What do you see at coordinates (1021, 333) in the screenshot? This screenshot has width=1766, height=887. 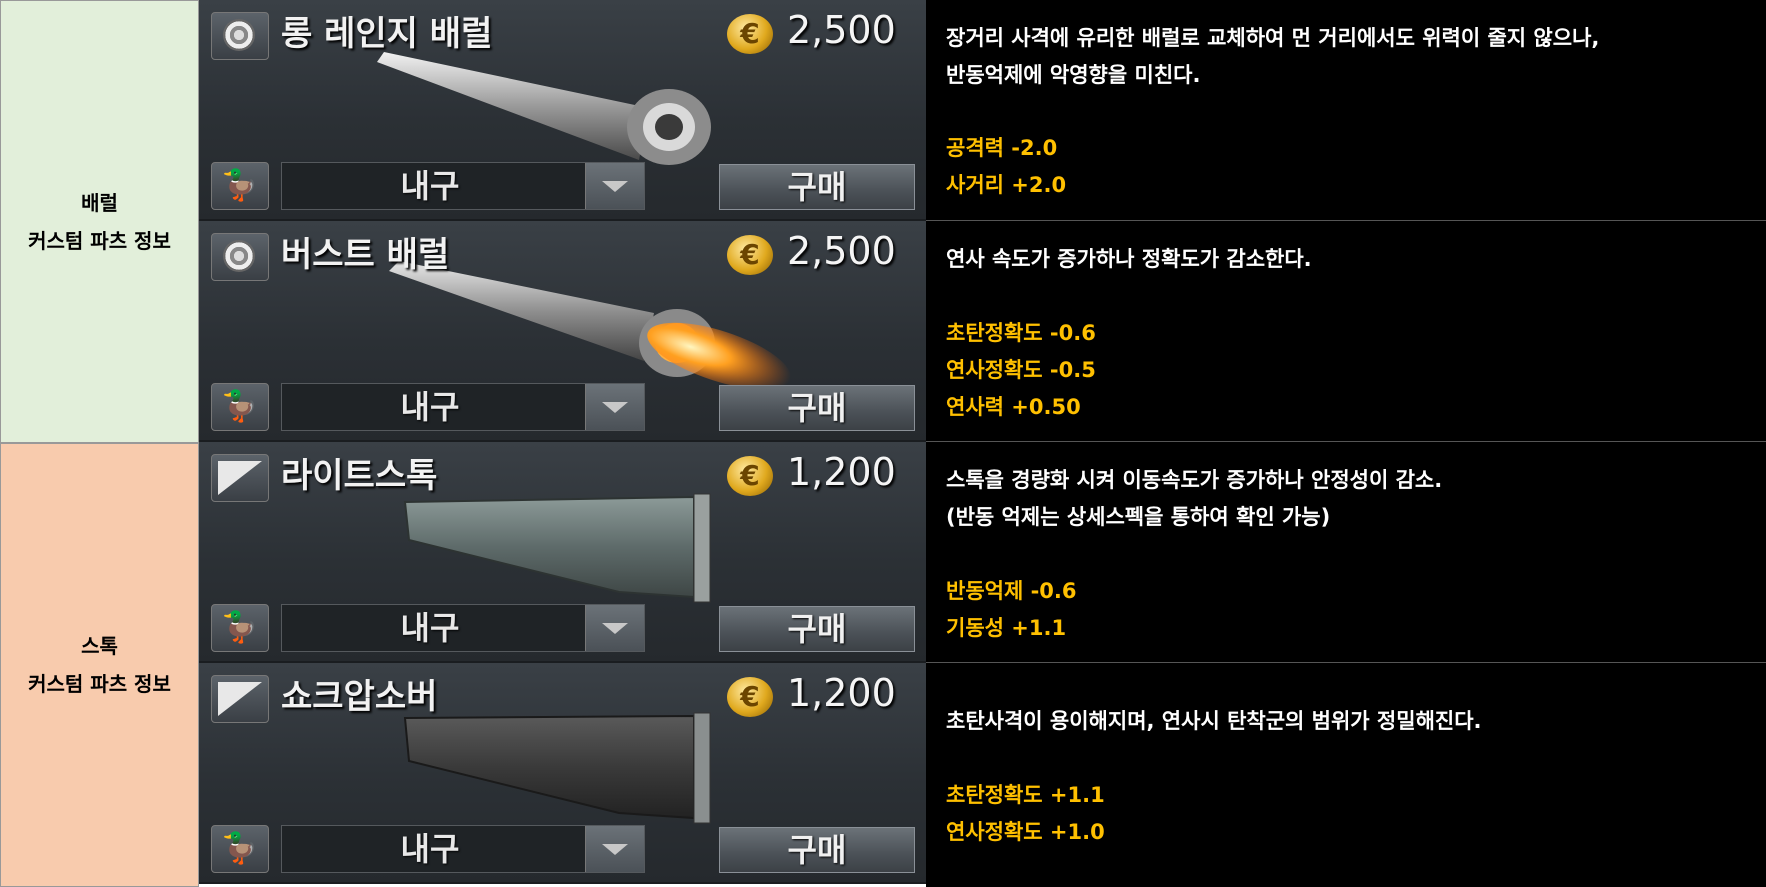 I see `stat-line: 초탄정확도 -0.6` at bounding box center [1021, 333].